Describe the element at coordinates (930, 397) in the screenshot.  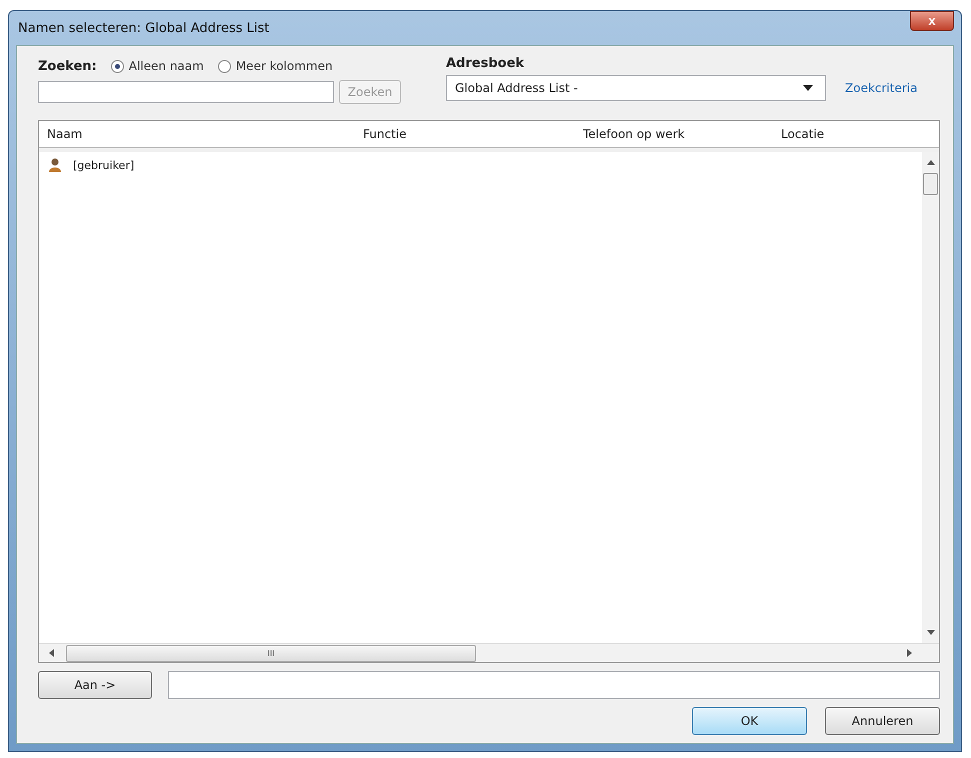
I see `vertical-scrollbar` at that location.